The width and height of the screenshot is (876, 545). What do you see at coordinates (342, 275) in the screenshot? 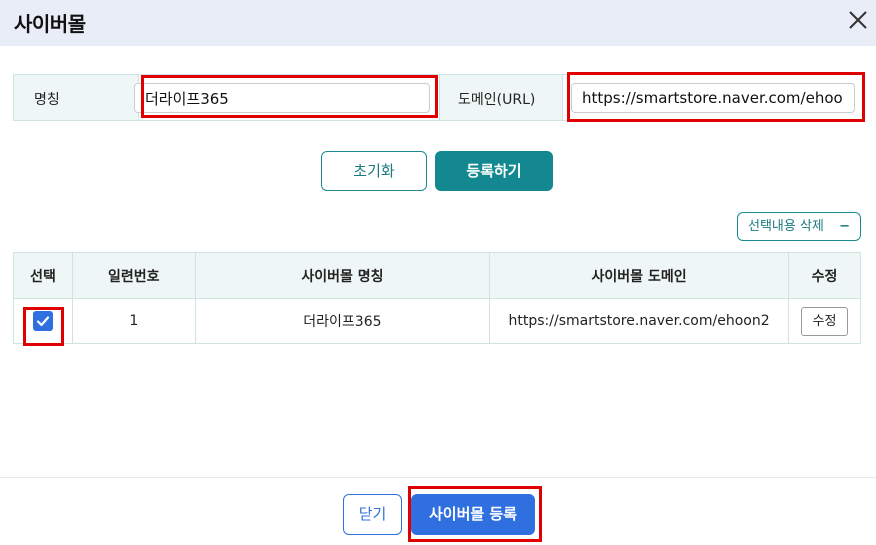
I see `col-name: 사이버몰 명칭` at bounding box center [342, 275].